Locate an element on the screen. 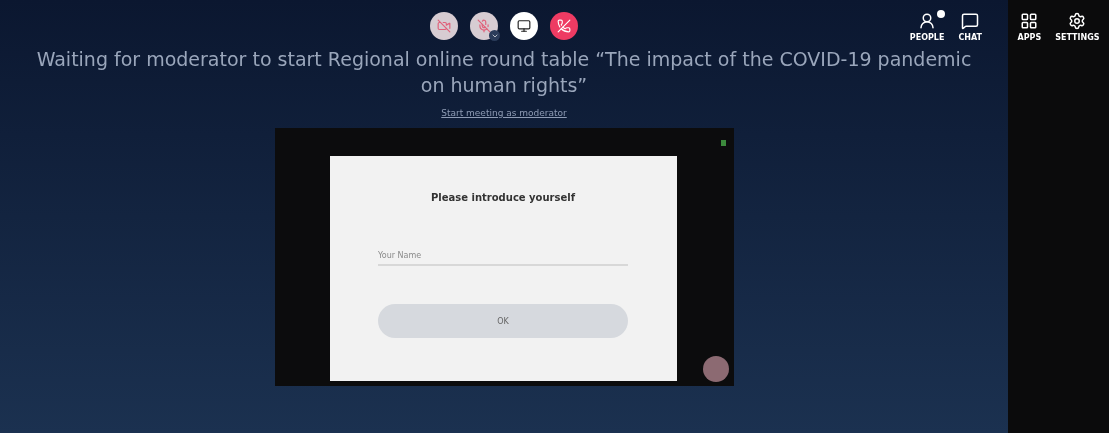 This screenshot has height=433, width=1109. phone-off-icon is located at coordinates (564, 26).